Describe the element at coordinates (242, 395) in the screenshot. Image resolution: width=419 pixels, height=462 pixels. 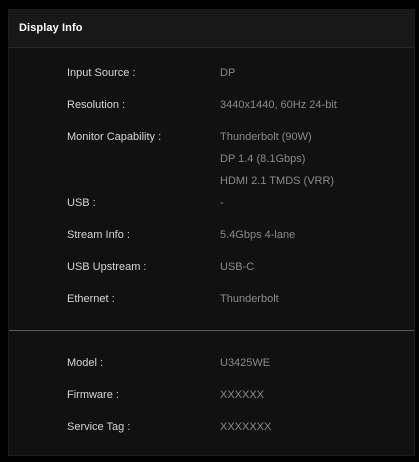
I see `firmware-value: XXXXXX` at that location.